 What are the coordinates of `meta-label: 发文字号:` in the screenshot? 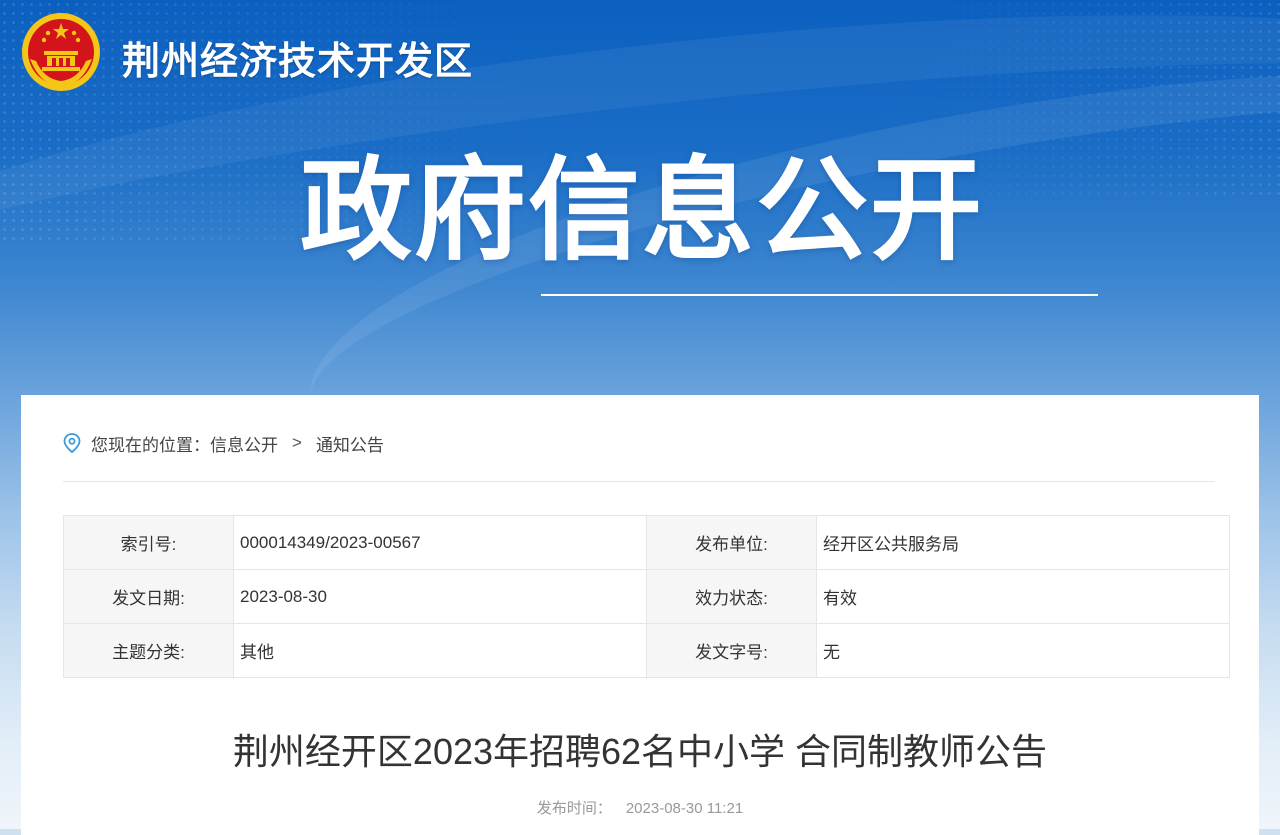 It's located at (731, 650).